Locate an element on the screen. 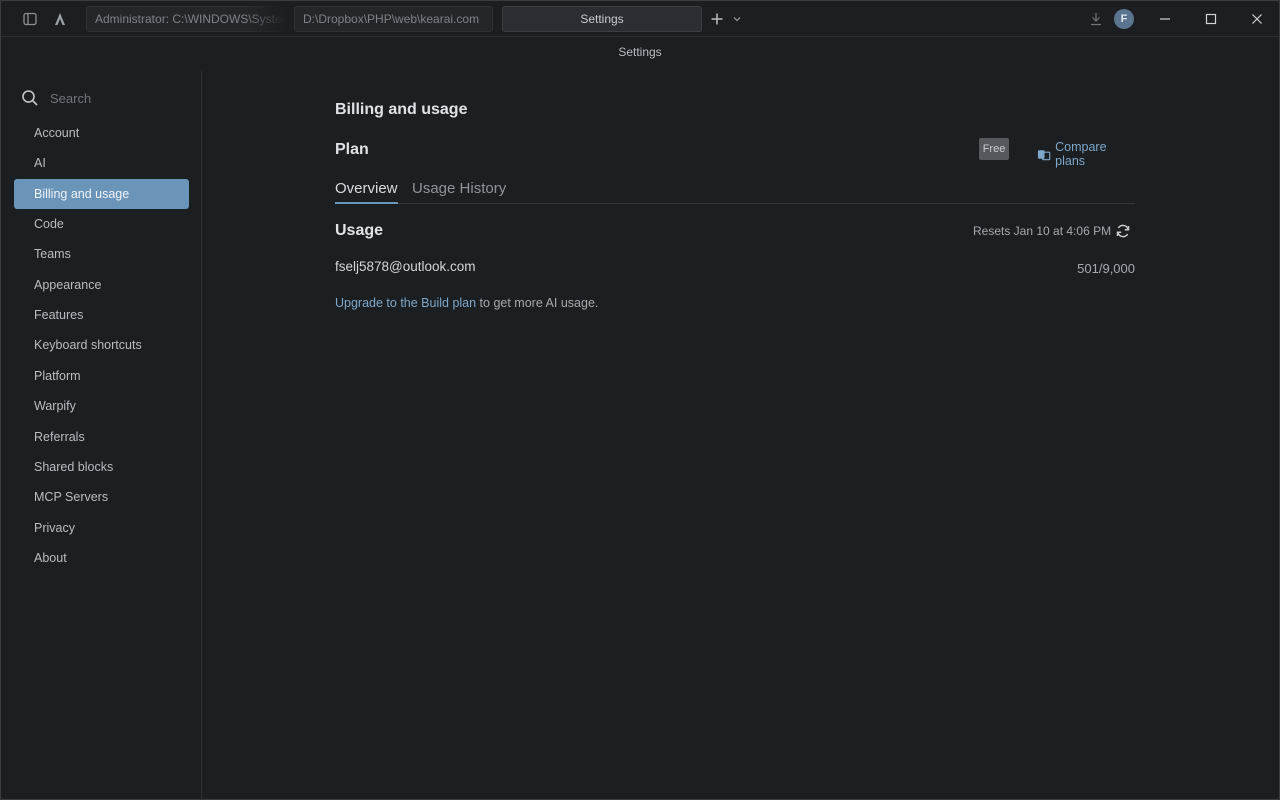 This screenshot has width=1280, height=800. sidebar-item-referrals: Referrals is located at coordinates (101, 437).